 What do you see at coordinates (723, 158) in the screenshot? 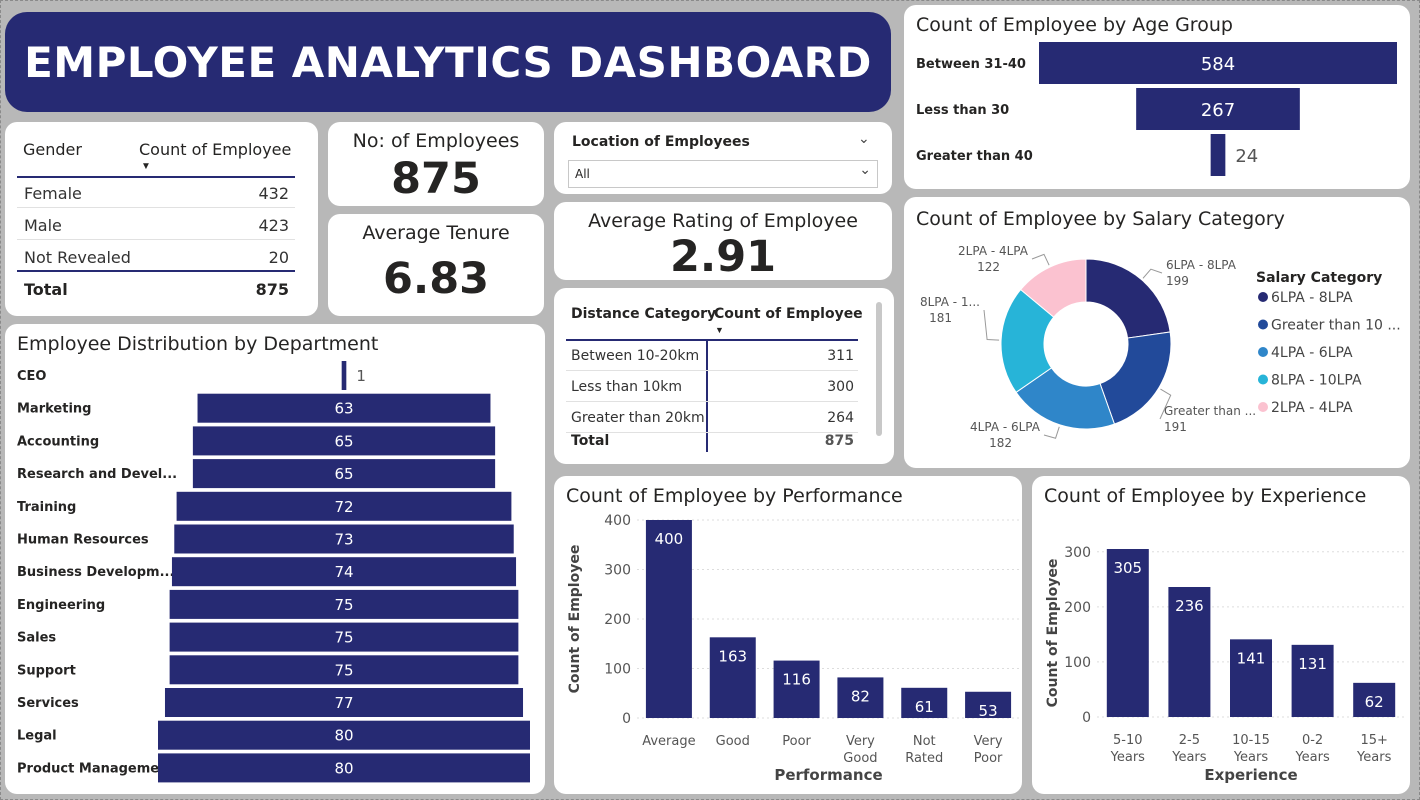
I see `location-filter-card: Location of Employees ⌄ All ⌄` at bounding box center [723, 158].